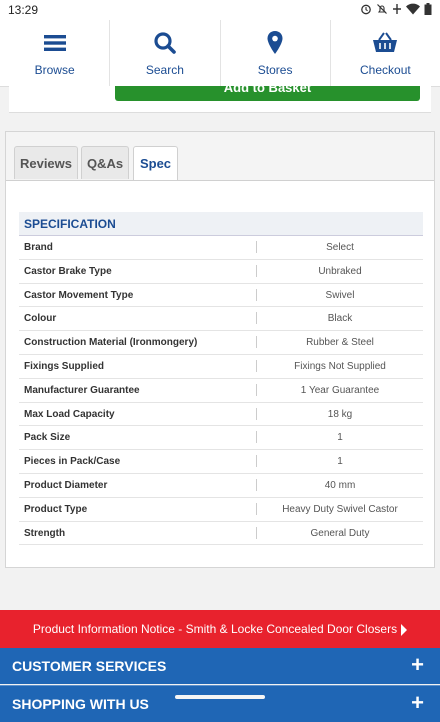  What do you see at coordinates (155, 163) in the screenshot?
I see `tab-spec: Spec` at bounding box center [155, 163].